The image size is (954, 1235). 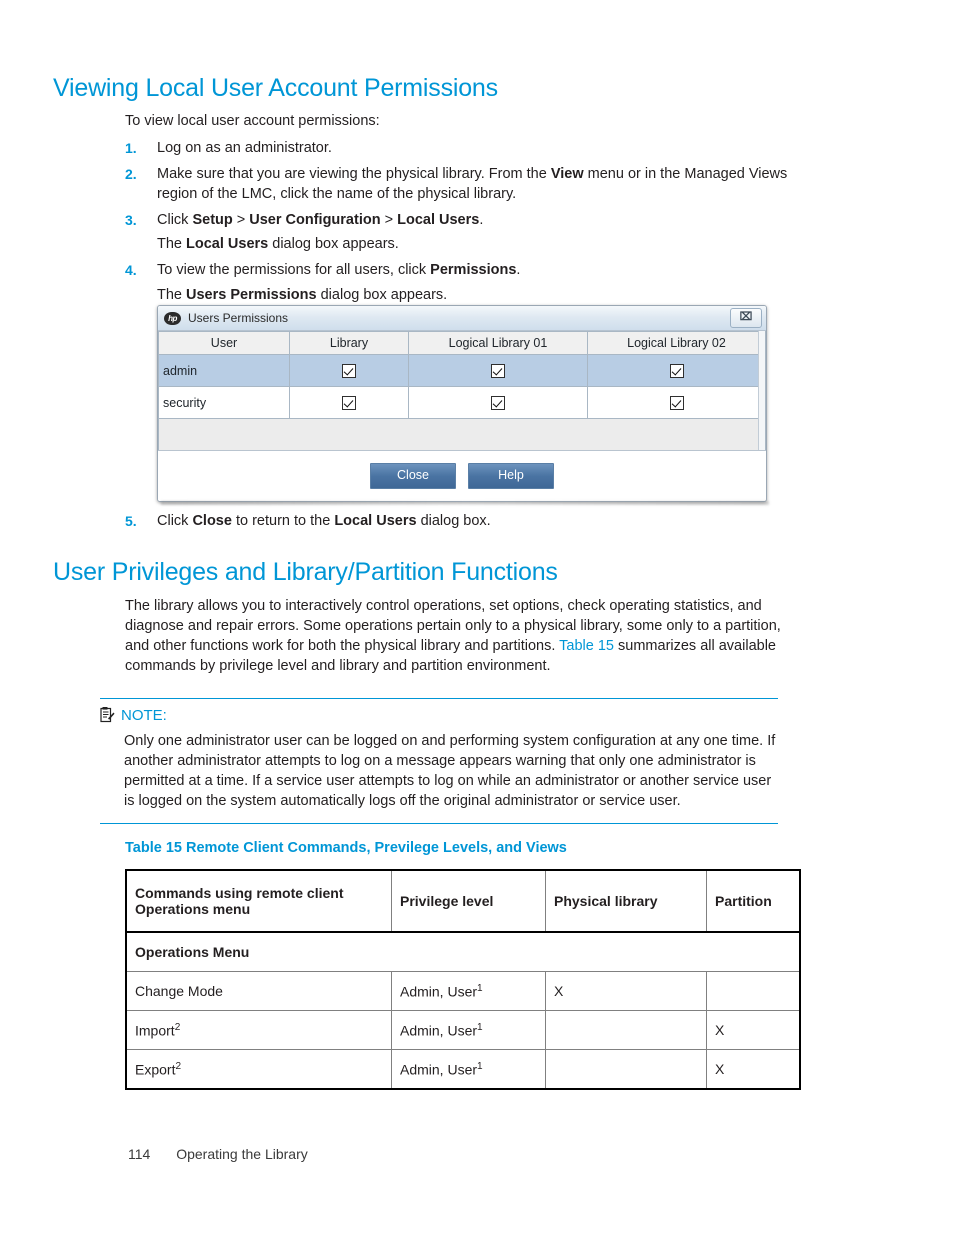 I want to click on table-cell-privilege-level: Admin, User1, so click(x=468, y=1030).